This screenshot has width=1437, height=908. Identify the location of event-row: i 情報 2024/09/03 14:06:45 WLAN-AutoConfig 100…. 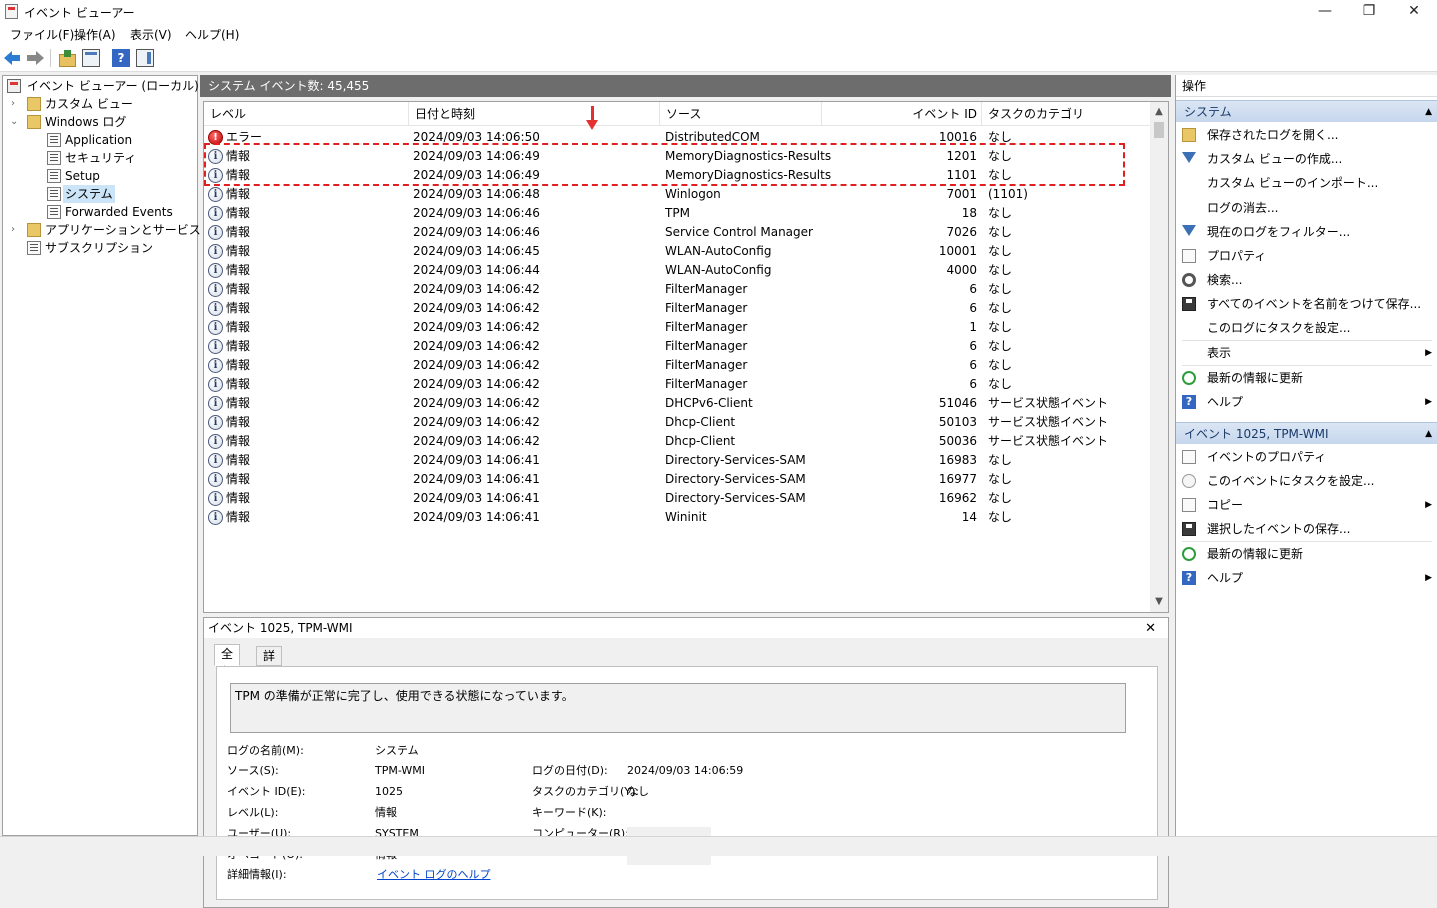
(677, 251).